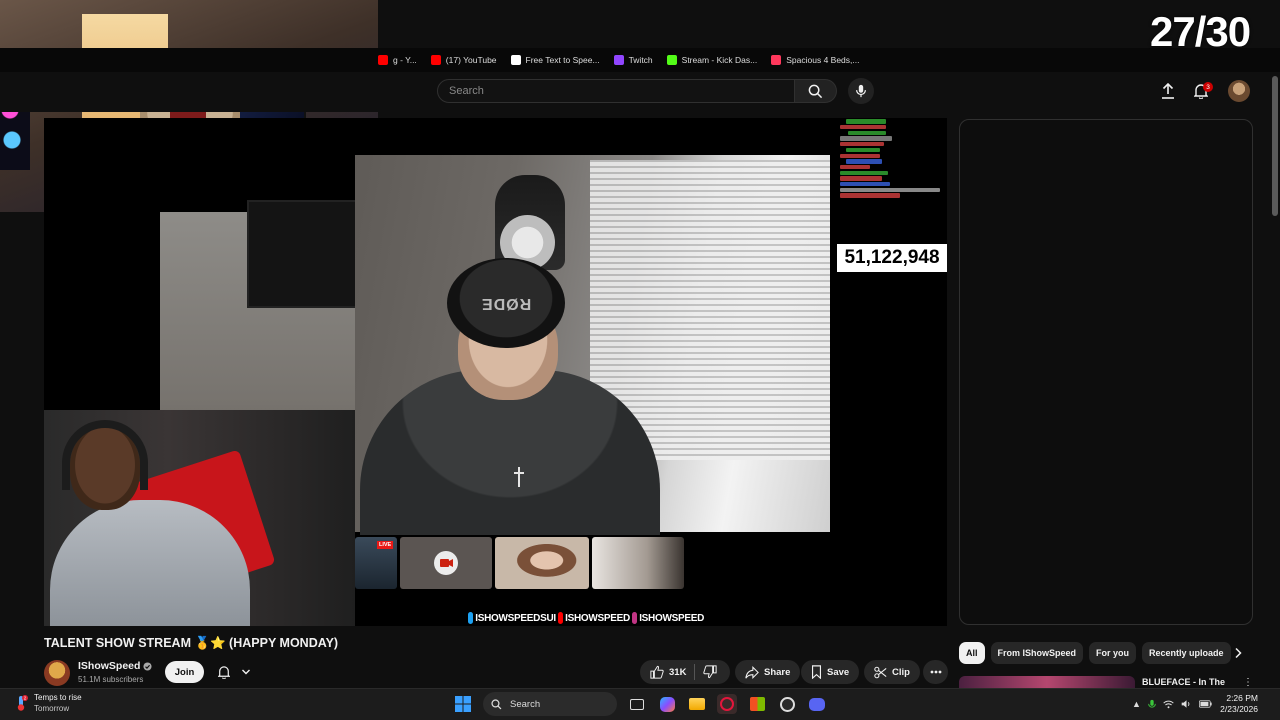 The width and height of the screenshot is (1280, 720). I want to click on taskbar-search: Search, so click(550, 704).